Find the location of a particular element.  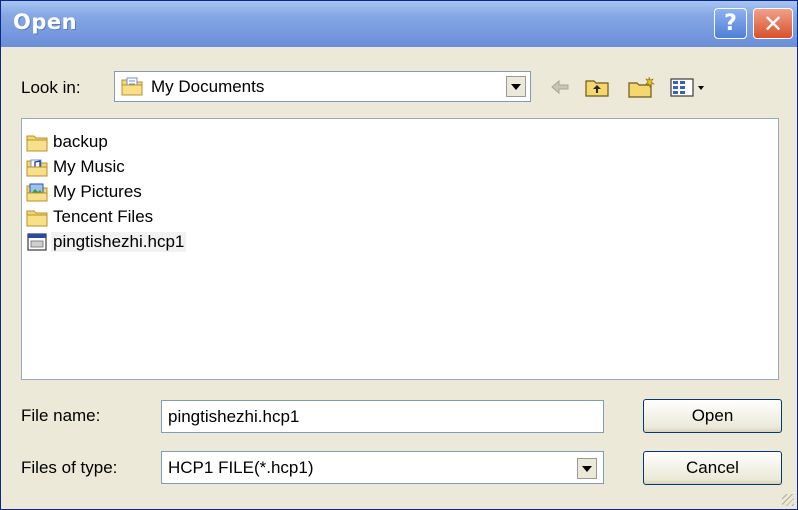

list-item: pingtishezhi.hcp1 is located at coordinates (106, 242).